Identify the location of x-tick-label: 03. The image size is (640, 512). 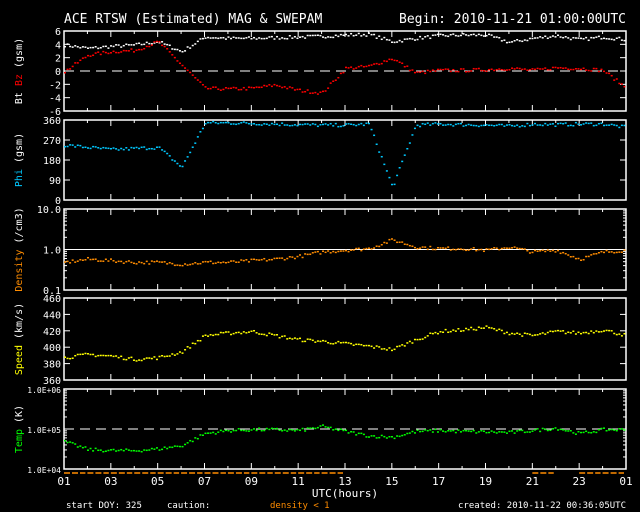
(110, 481).